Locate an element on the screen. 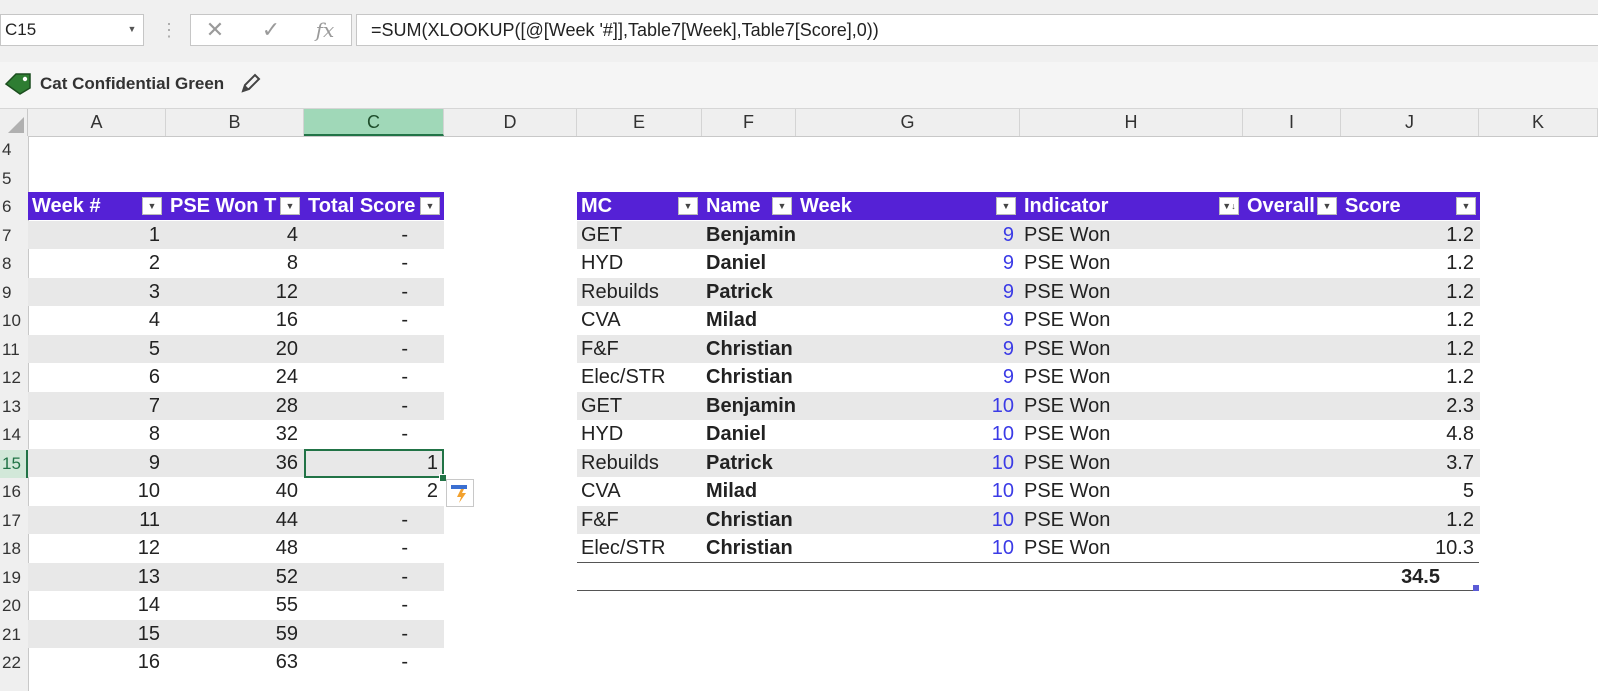 The width and height of the screenshot is (1598, 692). row-header-16: 16 is located at coordinates (14, 492).